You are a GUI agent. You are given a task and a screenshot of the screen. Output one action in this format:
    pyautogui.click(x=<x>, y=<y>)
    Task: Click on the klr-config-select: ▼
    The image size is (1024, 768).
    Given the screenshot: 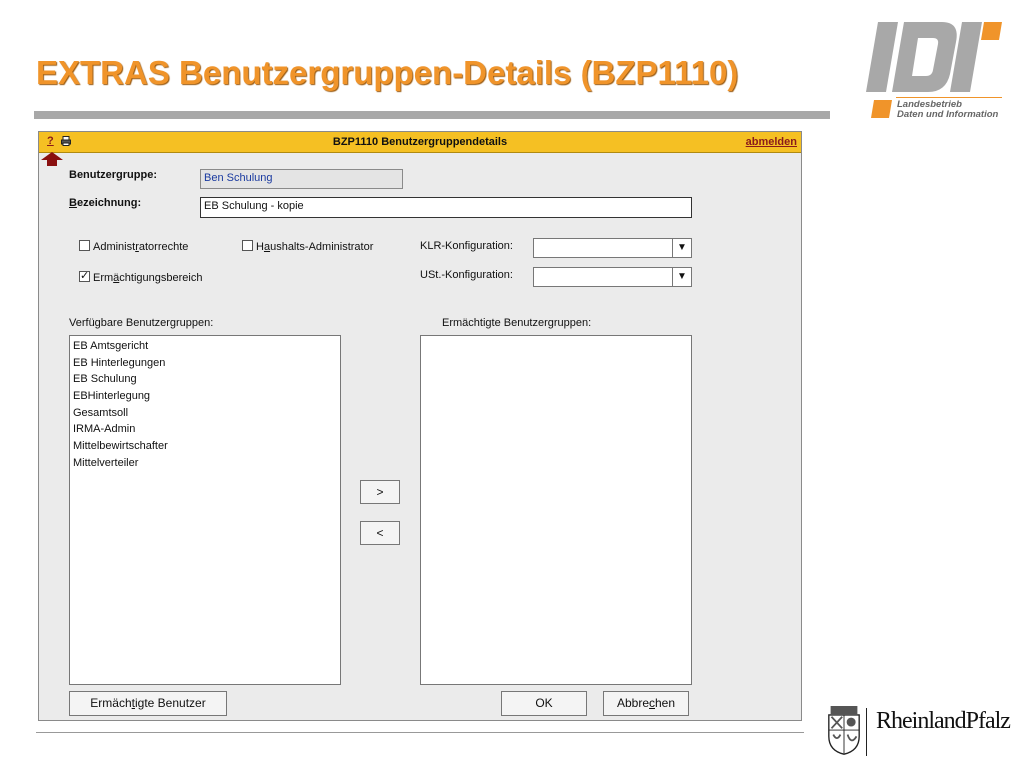 What is the action you would take?
    pyautogui.click(x=612, y=248)
    